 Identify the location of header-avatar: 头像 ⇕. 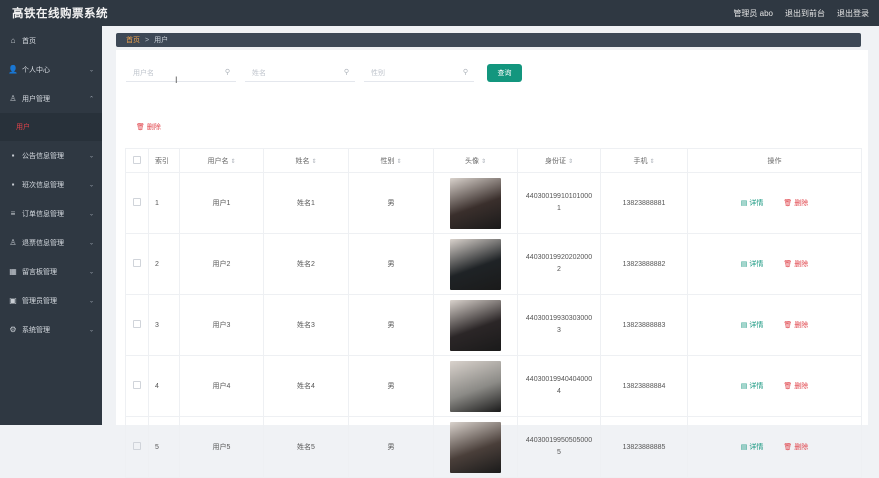
(475, 160).